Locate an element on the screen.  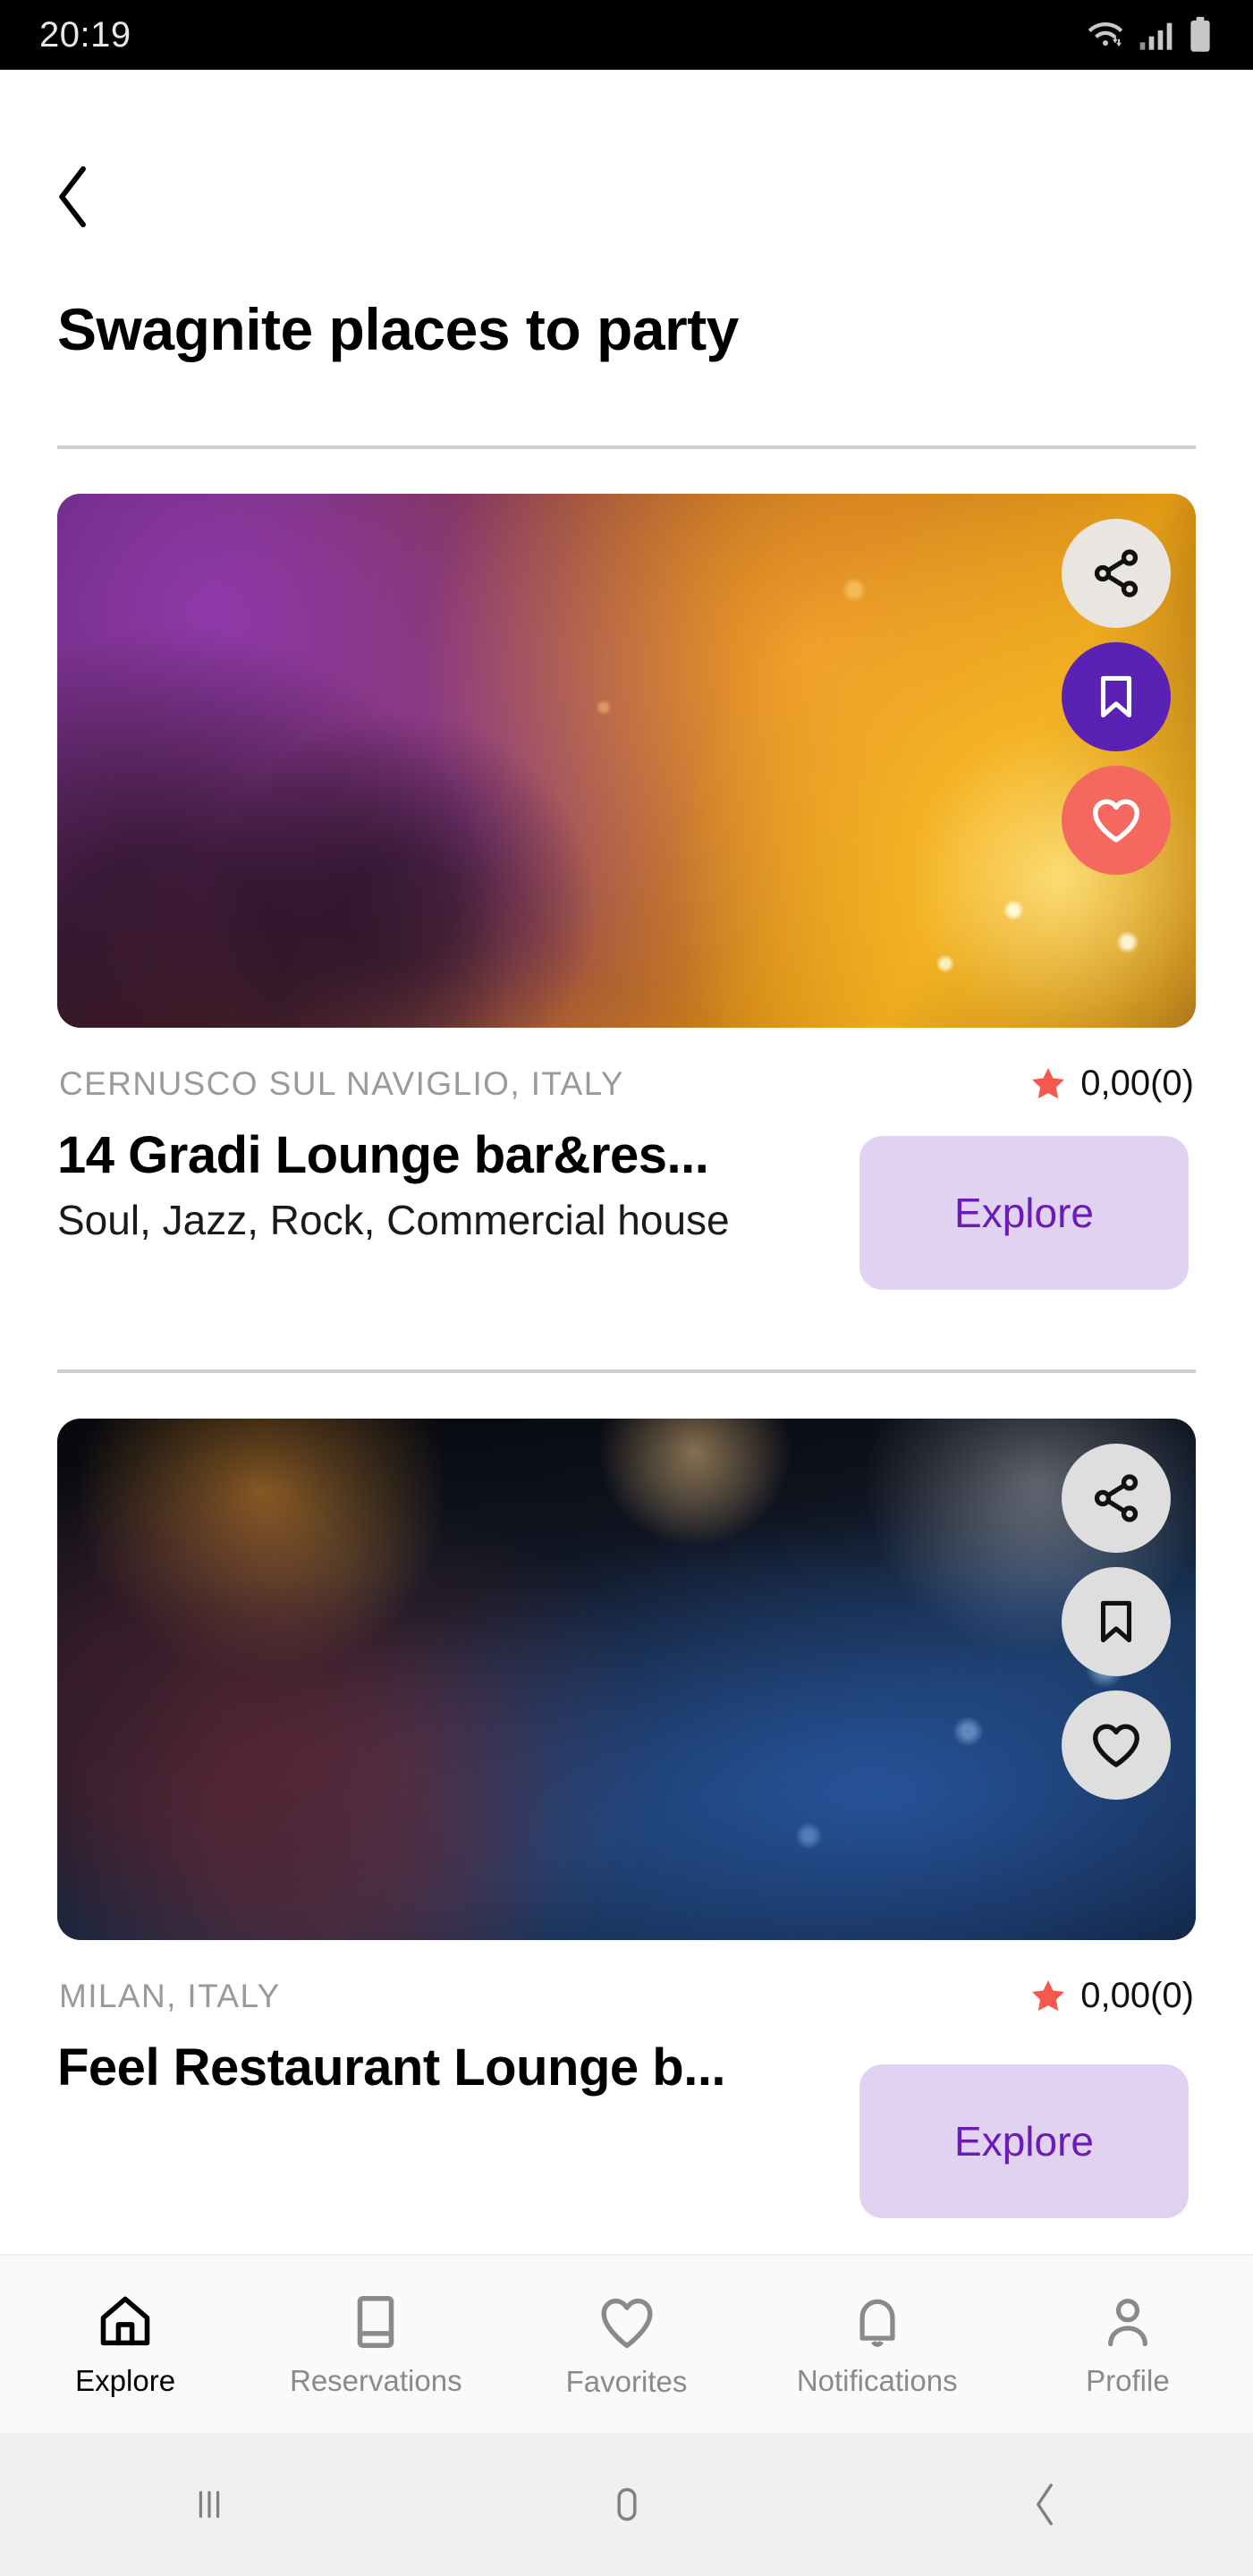
tab-label: Explore is located at coordinates (125, 2380).